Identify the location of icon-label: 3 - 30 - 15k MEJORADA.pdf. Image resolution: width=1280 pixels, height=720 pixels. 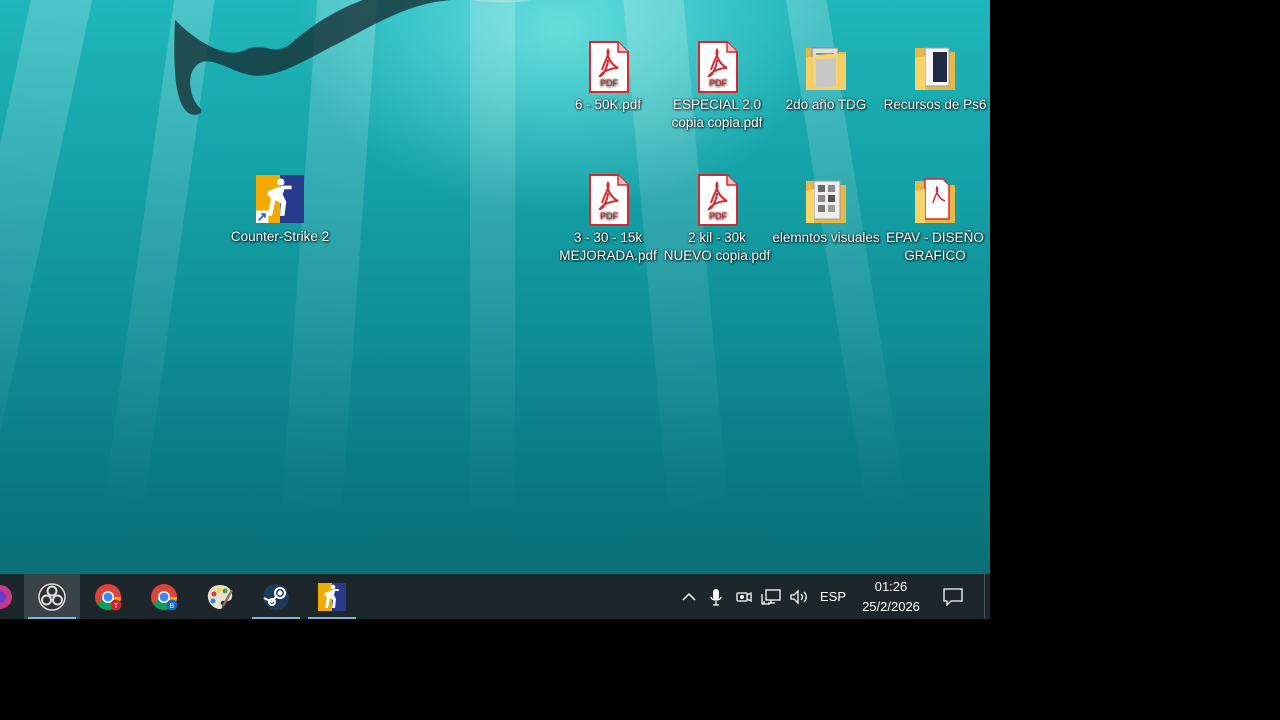
(608, 246).